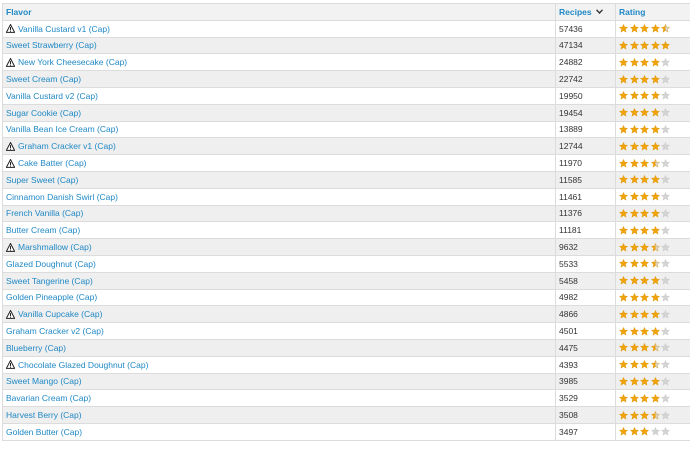 This screenshot has height=450, width=690. I want to click on recipes-cell: 12744, so click(585, 146).